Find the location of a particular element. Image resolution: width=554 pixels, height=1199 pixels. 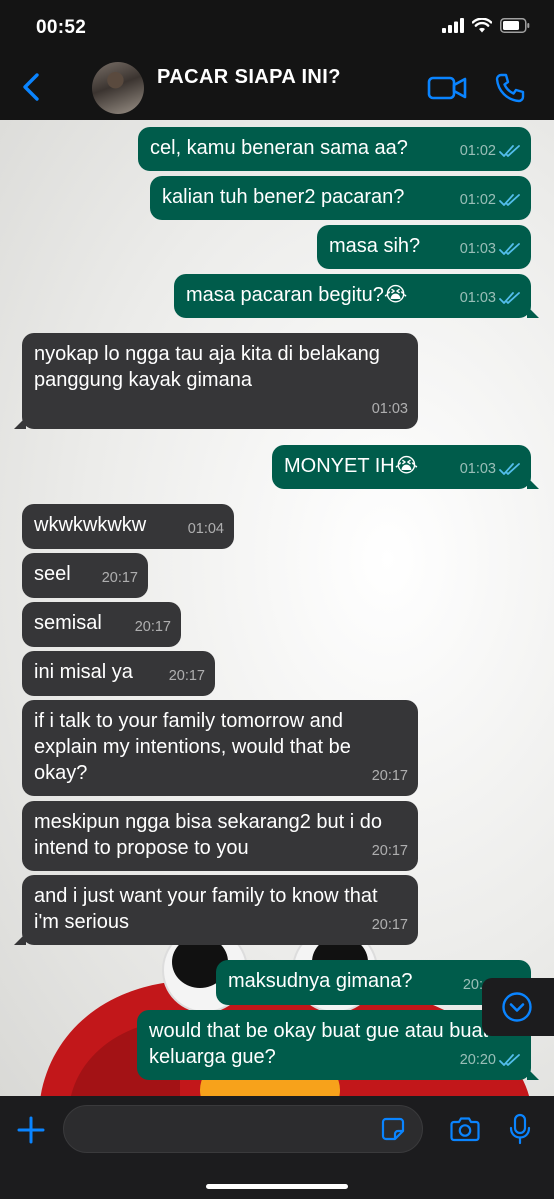

message-meta: 01:04 is located at coordinates (206, 529).